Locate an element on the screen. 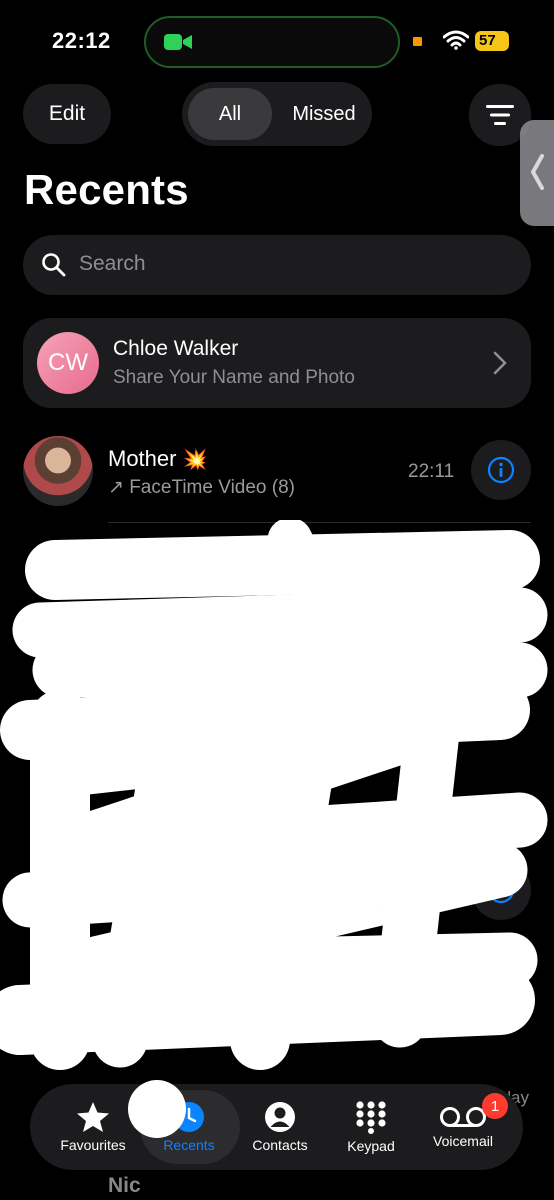 The width and height of the screenshot is (554, 1200). contact-emoji: 💥 is located at coordinates (195, 460).